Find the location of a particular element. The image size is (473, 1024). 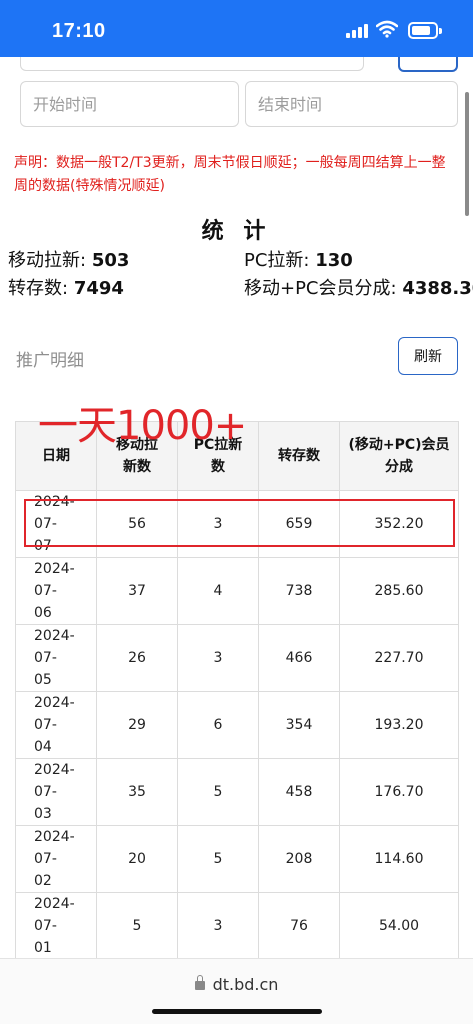

cell-member-share: 114.60 is located at coordinates (399, 859).